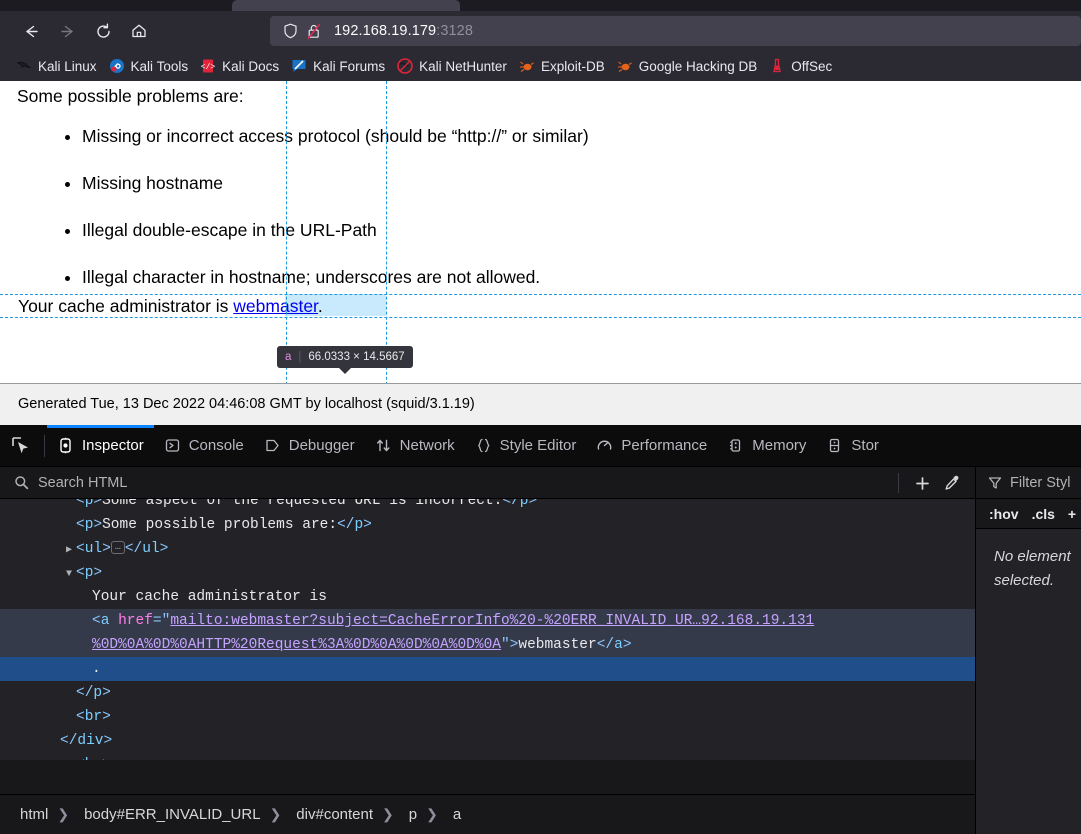  Describe the element at coordinates (113, 621) in the screenshot. I see `markup-token` at that location.